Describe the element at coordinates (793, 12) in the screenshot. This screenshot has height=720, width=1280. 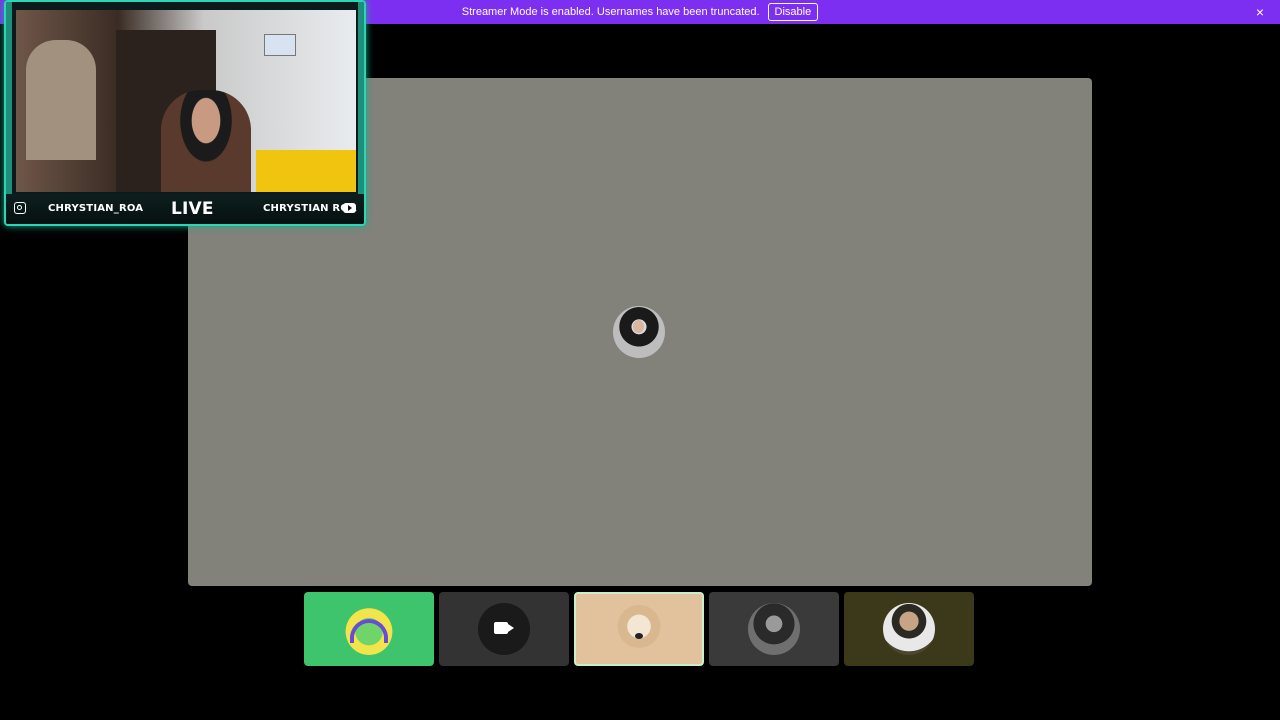
I see `disable-streamer-mode-button: Disable` at that location.